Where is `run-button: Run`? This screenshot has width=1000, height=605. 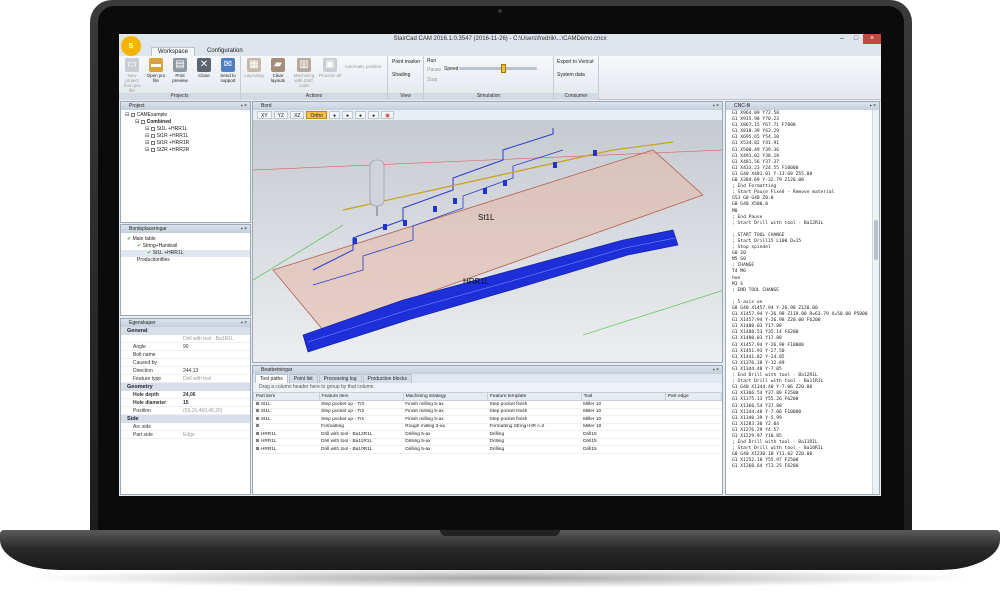
run-button: Run is located at coordinates (431, 61).